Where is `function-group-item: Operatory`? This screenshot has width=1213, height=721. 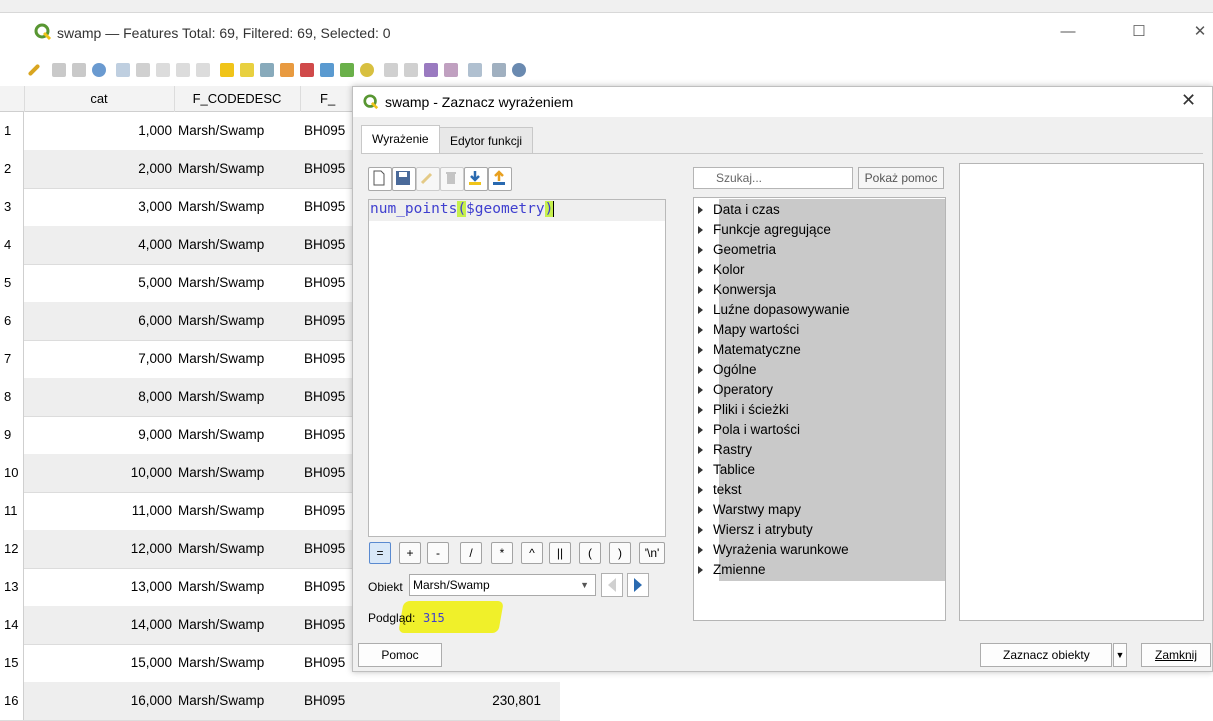
function-group-item: Operatory is located at coordinates (735, 389).